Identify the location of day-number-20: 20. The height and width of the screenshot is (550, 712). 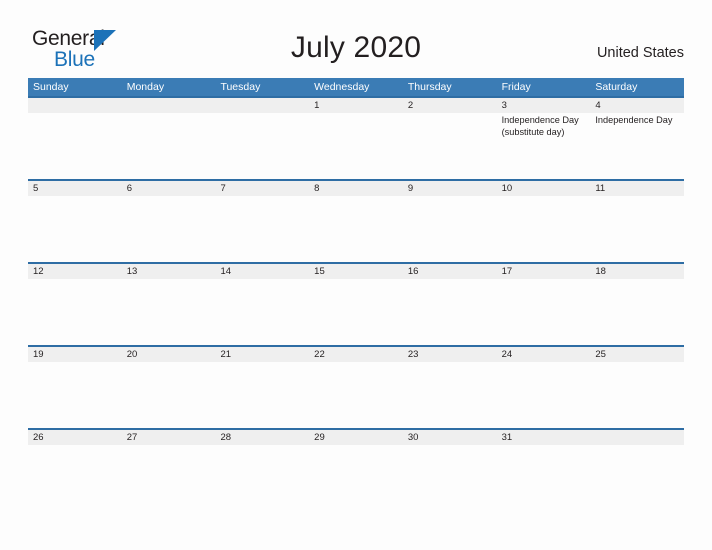
(169, 354).